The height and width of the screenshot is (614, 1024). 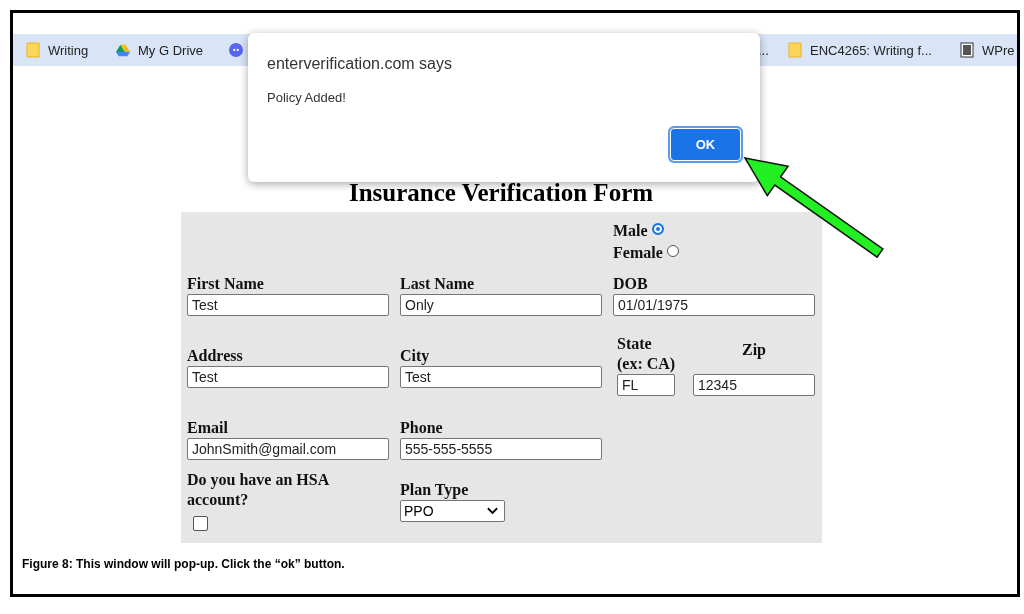 What do you see at coordinates (452, 511) in the screenshot?
I see `dropdown: PPO` at bounding box center [452, 511].